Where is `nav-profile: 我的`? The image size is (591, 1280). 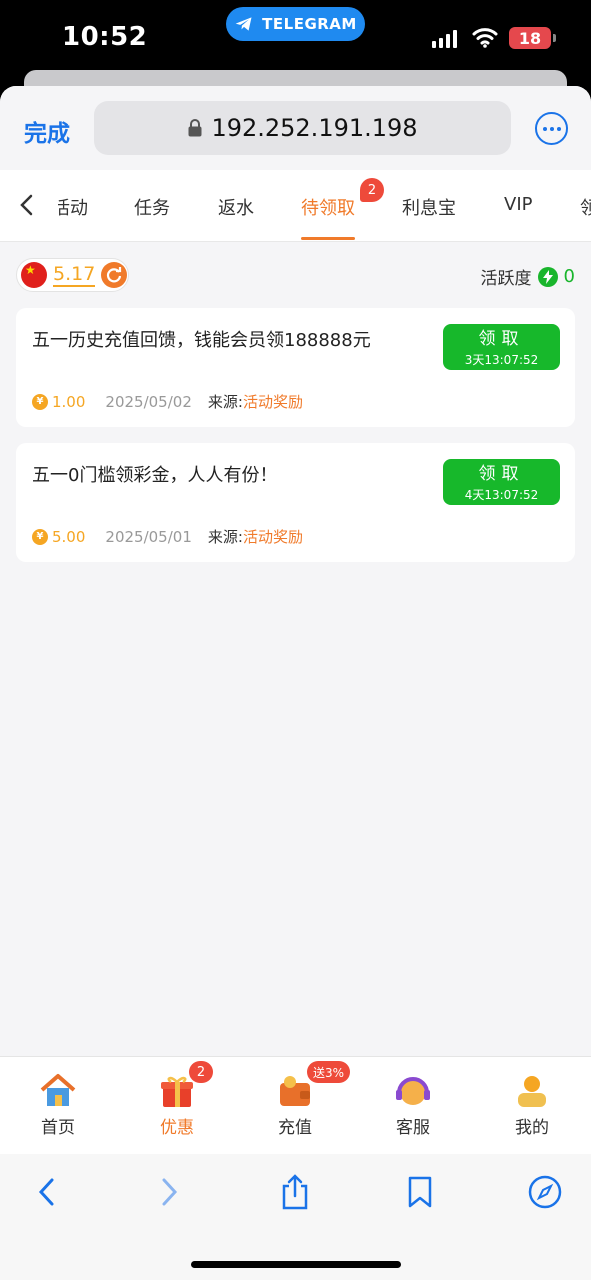 nav-profile: 我的 is located at coordinates (532, 1097).